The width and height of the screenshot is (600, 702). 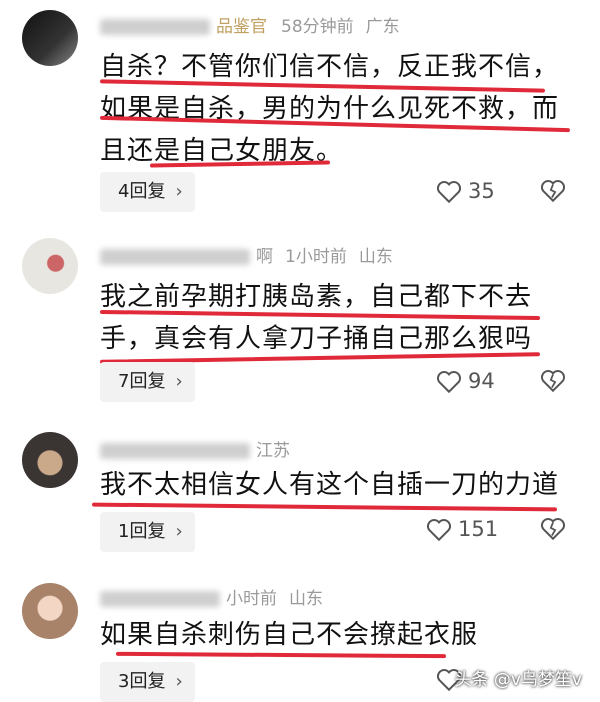 What do you see at coordinates (251, 599) in the screenshot?
I see `timestamp: 小时前` at bounding box center [251, 599].